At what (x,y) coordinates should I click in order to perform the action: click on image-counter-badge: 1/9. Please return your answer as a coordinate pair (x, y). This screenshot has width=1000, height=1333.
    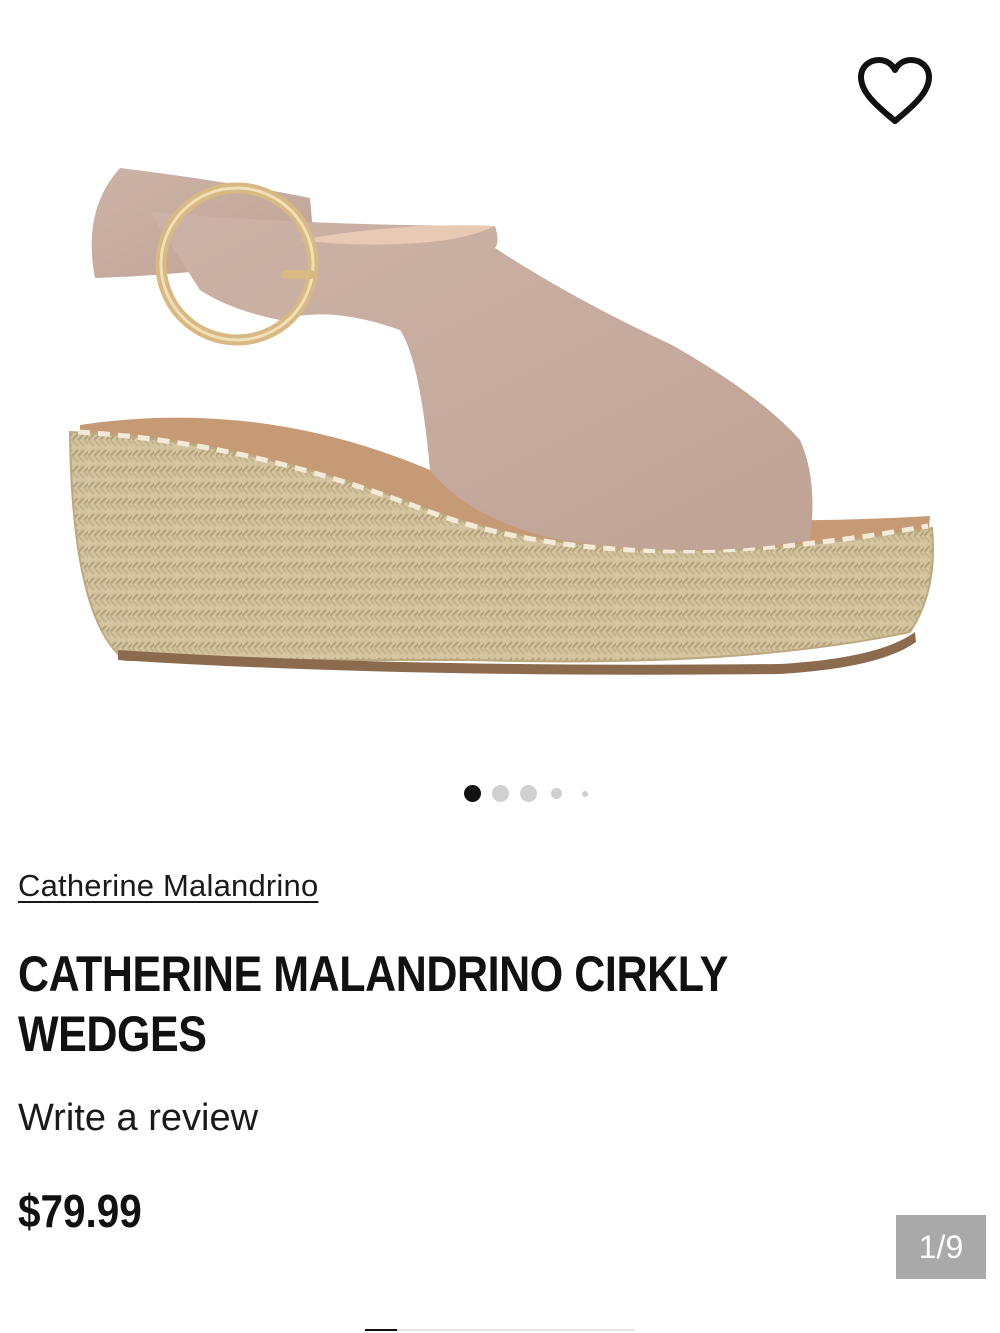
    Looking at the image, I should click on (941, 1247).